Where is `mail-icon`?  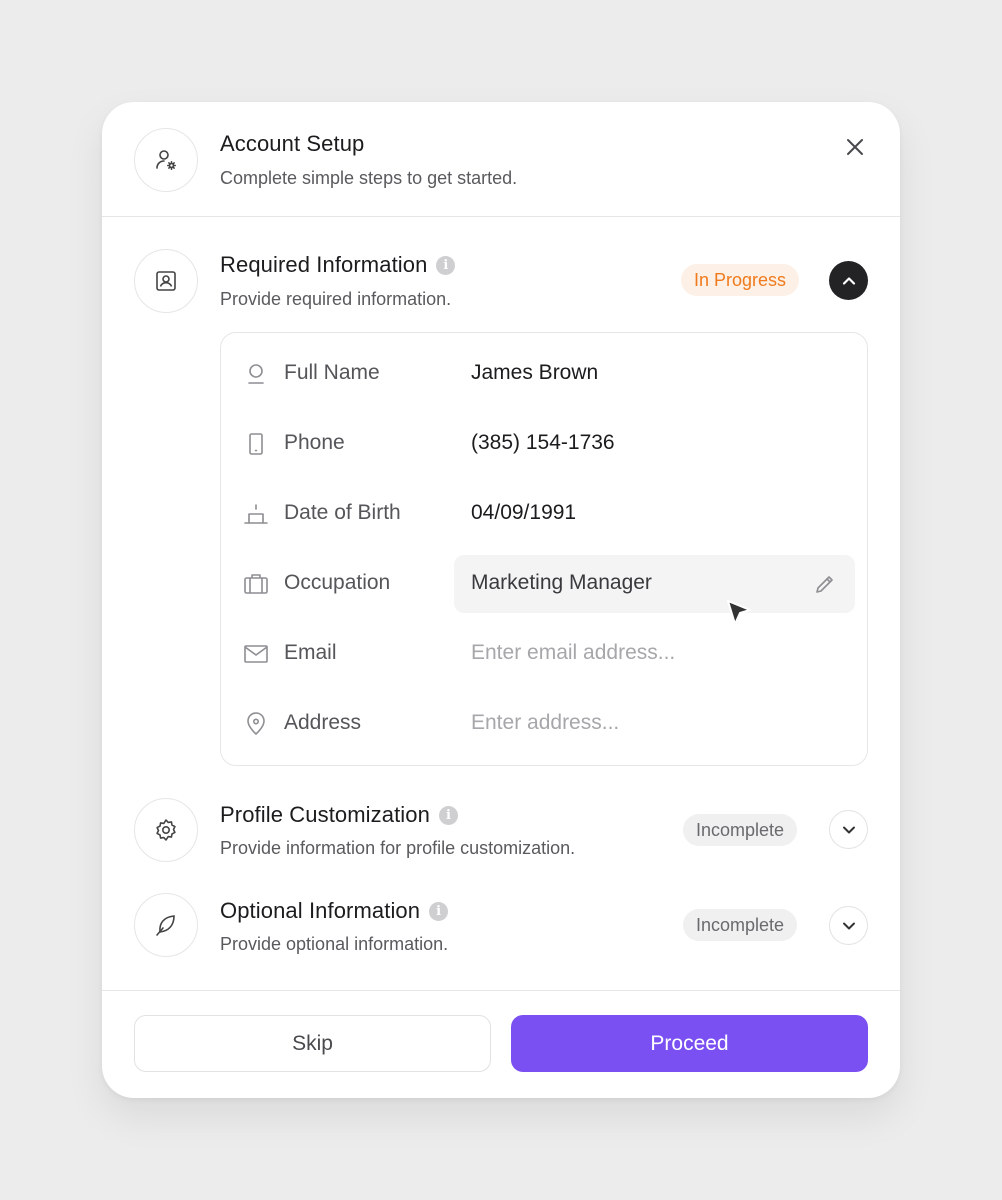
mail-icon is located at coordinates (256, 654).